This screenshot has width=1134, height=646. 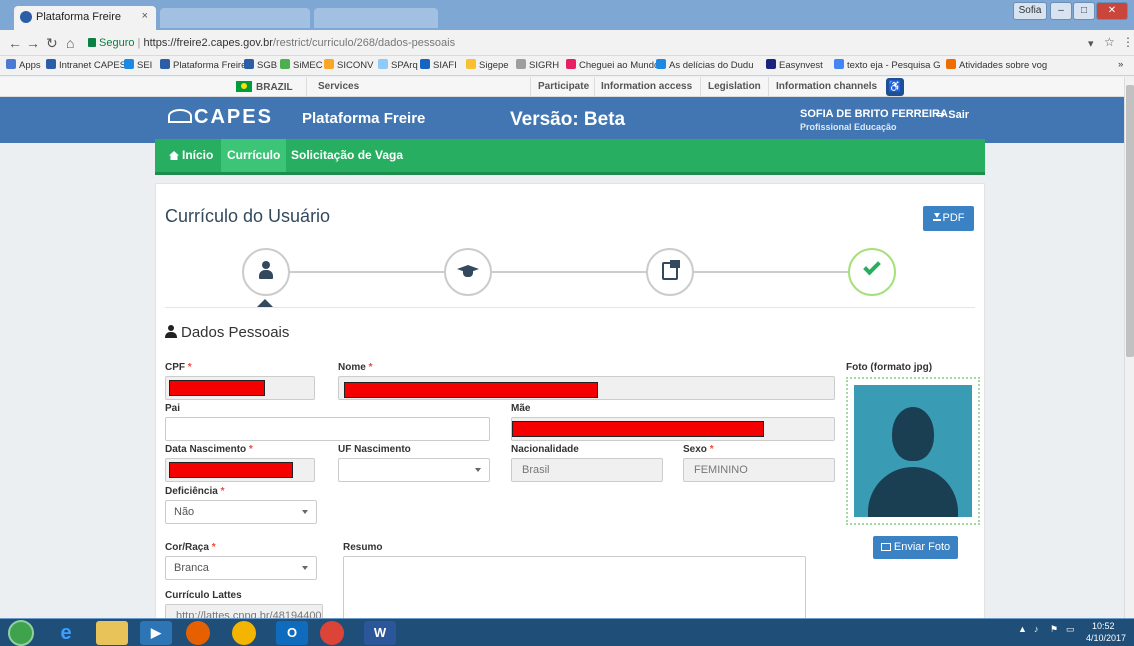 I want to click on avatar-silhouette-icon, so click(x=913, y=434).